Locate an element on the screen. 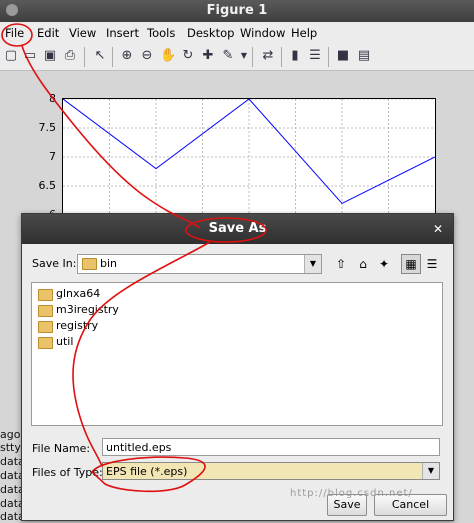  menu-file: File is located at coordinates (14, 33).